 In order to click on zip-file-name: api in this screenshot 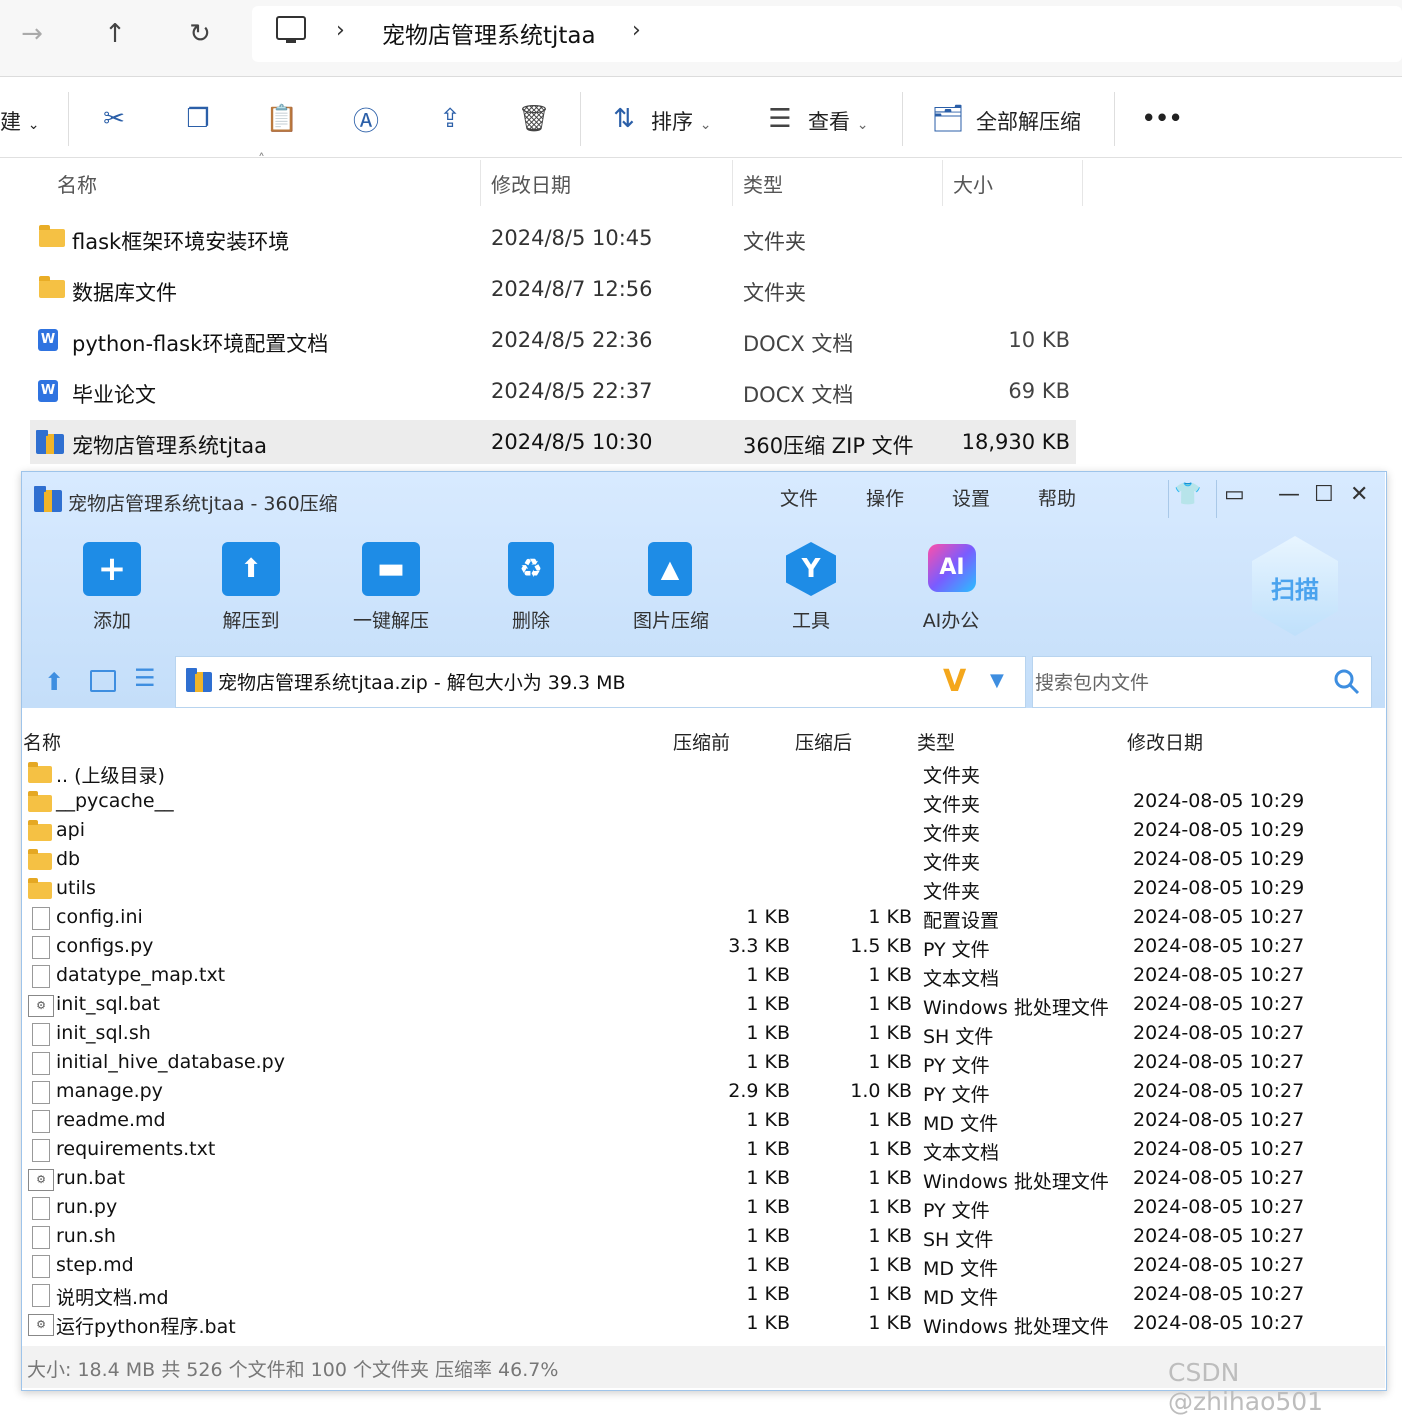, I will do `click(70, 830)`.